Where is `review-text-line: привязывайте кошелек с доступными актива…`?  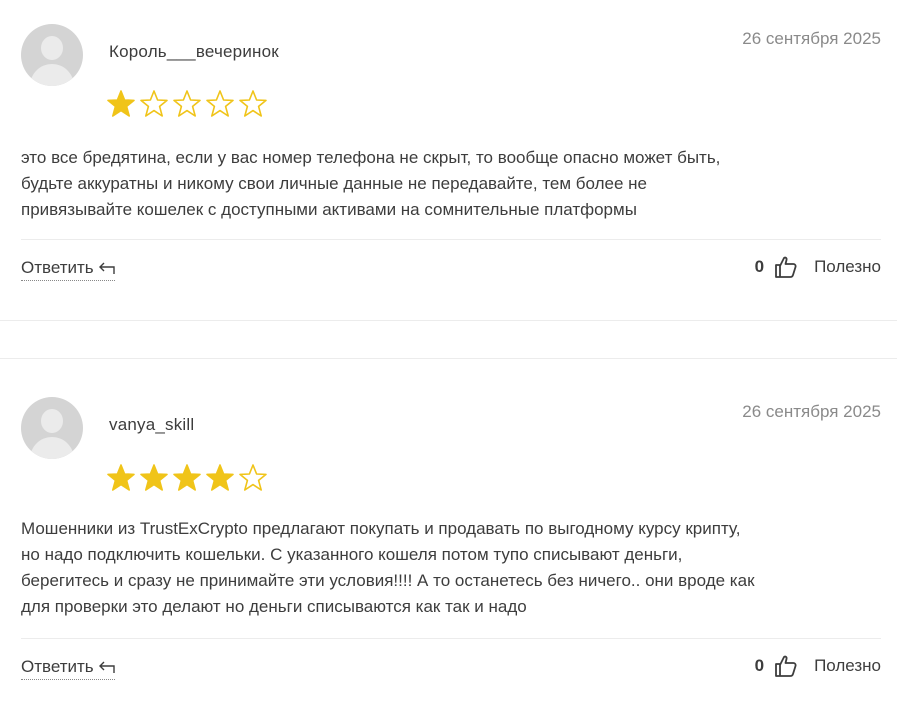 review-text-line: привязывайте кошелек с доступными актива… is located at coordinates (329, 209).